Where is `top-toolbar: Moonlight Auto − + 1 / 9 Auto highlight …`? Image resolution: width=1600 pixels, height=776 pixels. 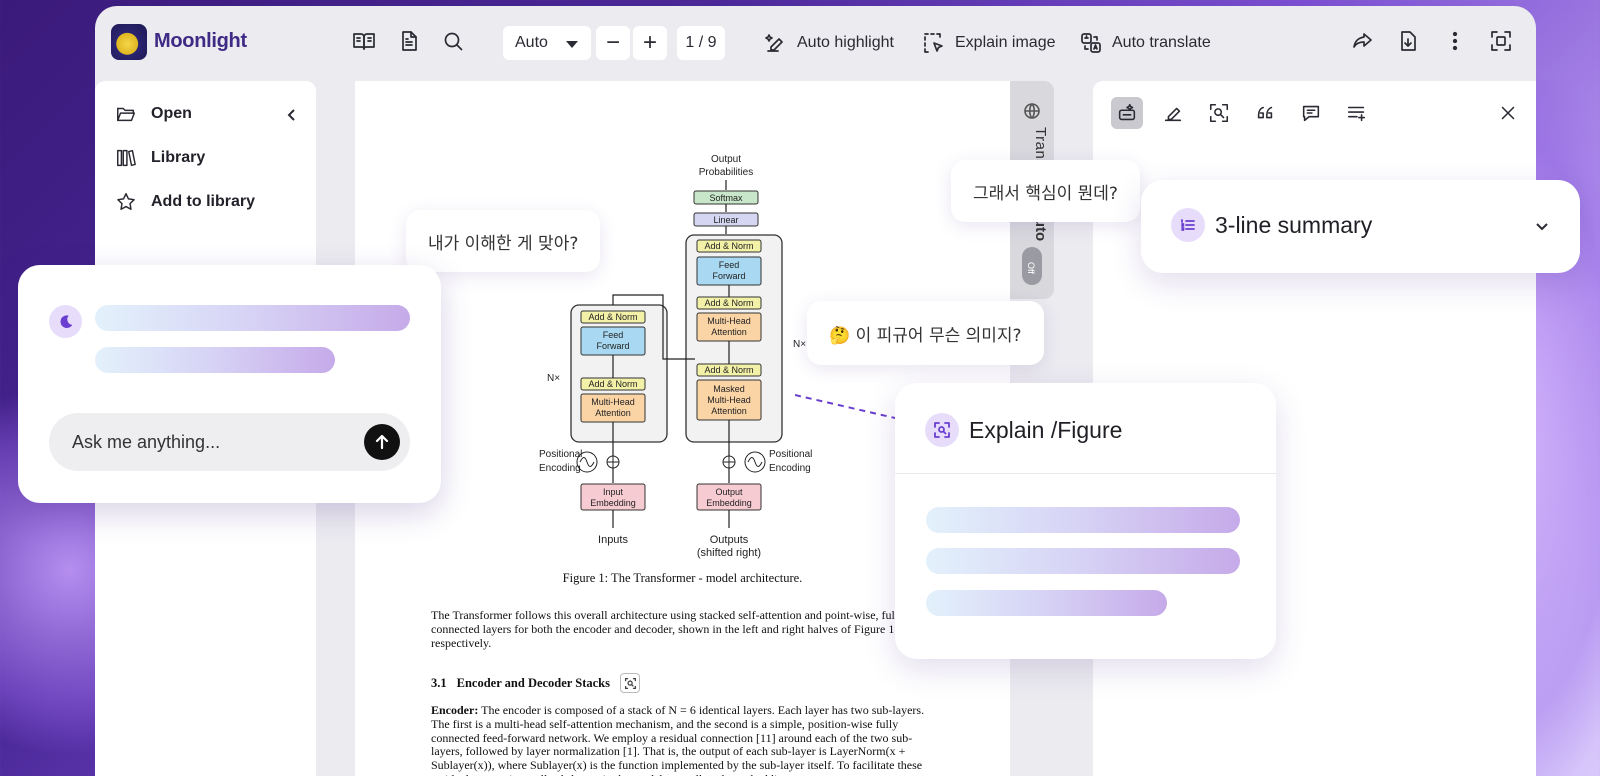 top-toolbar: Moonlight Auto − + 1 / 9 Auto highlight … is located at coordinates (815, 41).